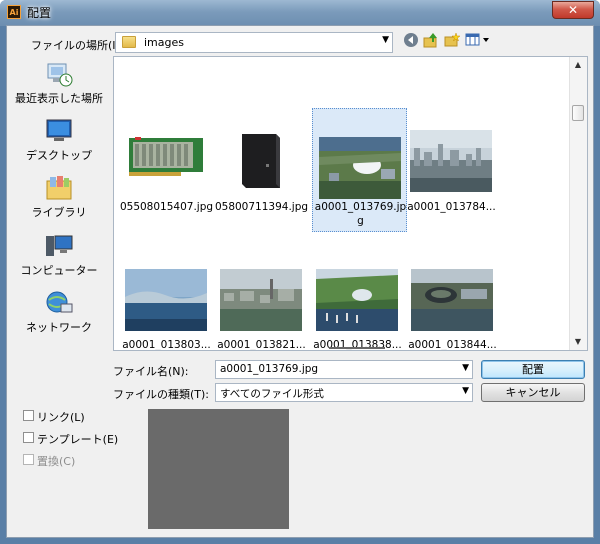 The width and height of the screenshot is (600, 544). Describe the element at coordinates (300, 12) in the screenshot. I see `title-bar: Ai 配置 ✕` at that location.